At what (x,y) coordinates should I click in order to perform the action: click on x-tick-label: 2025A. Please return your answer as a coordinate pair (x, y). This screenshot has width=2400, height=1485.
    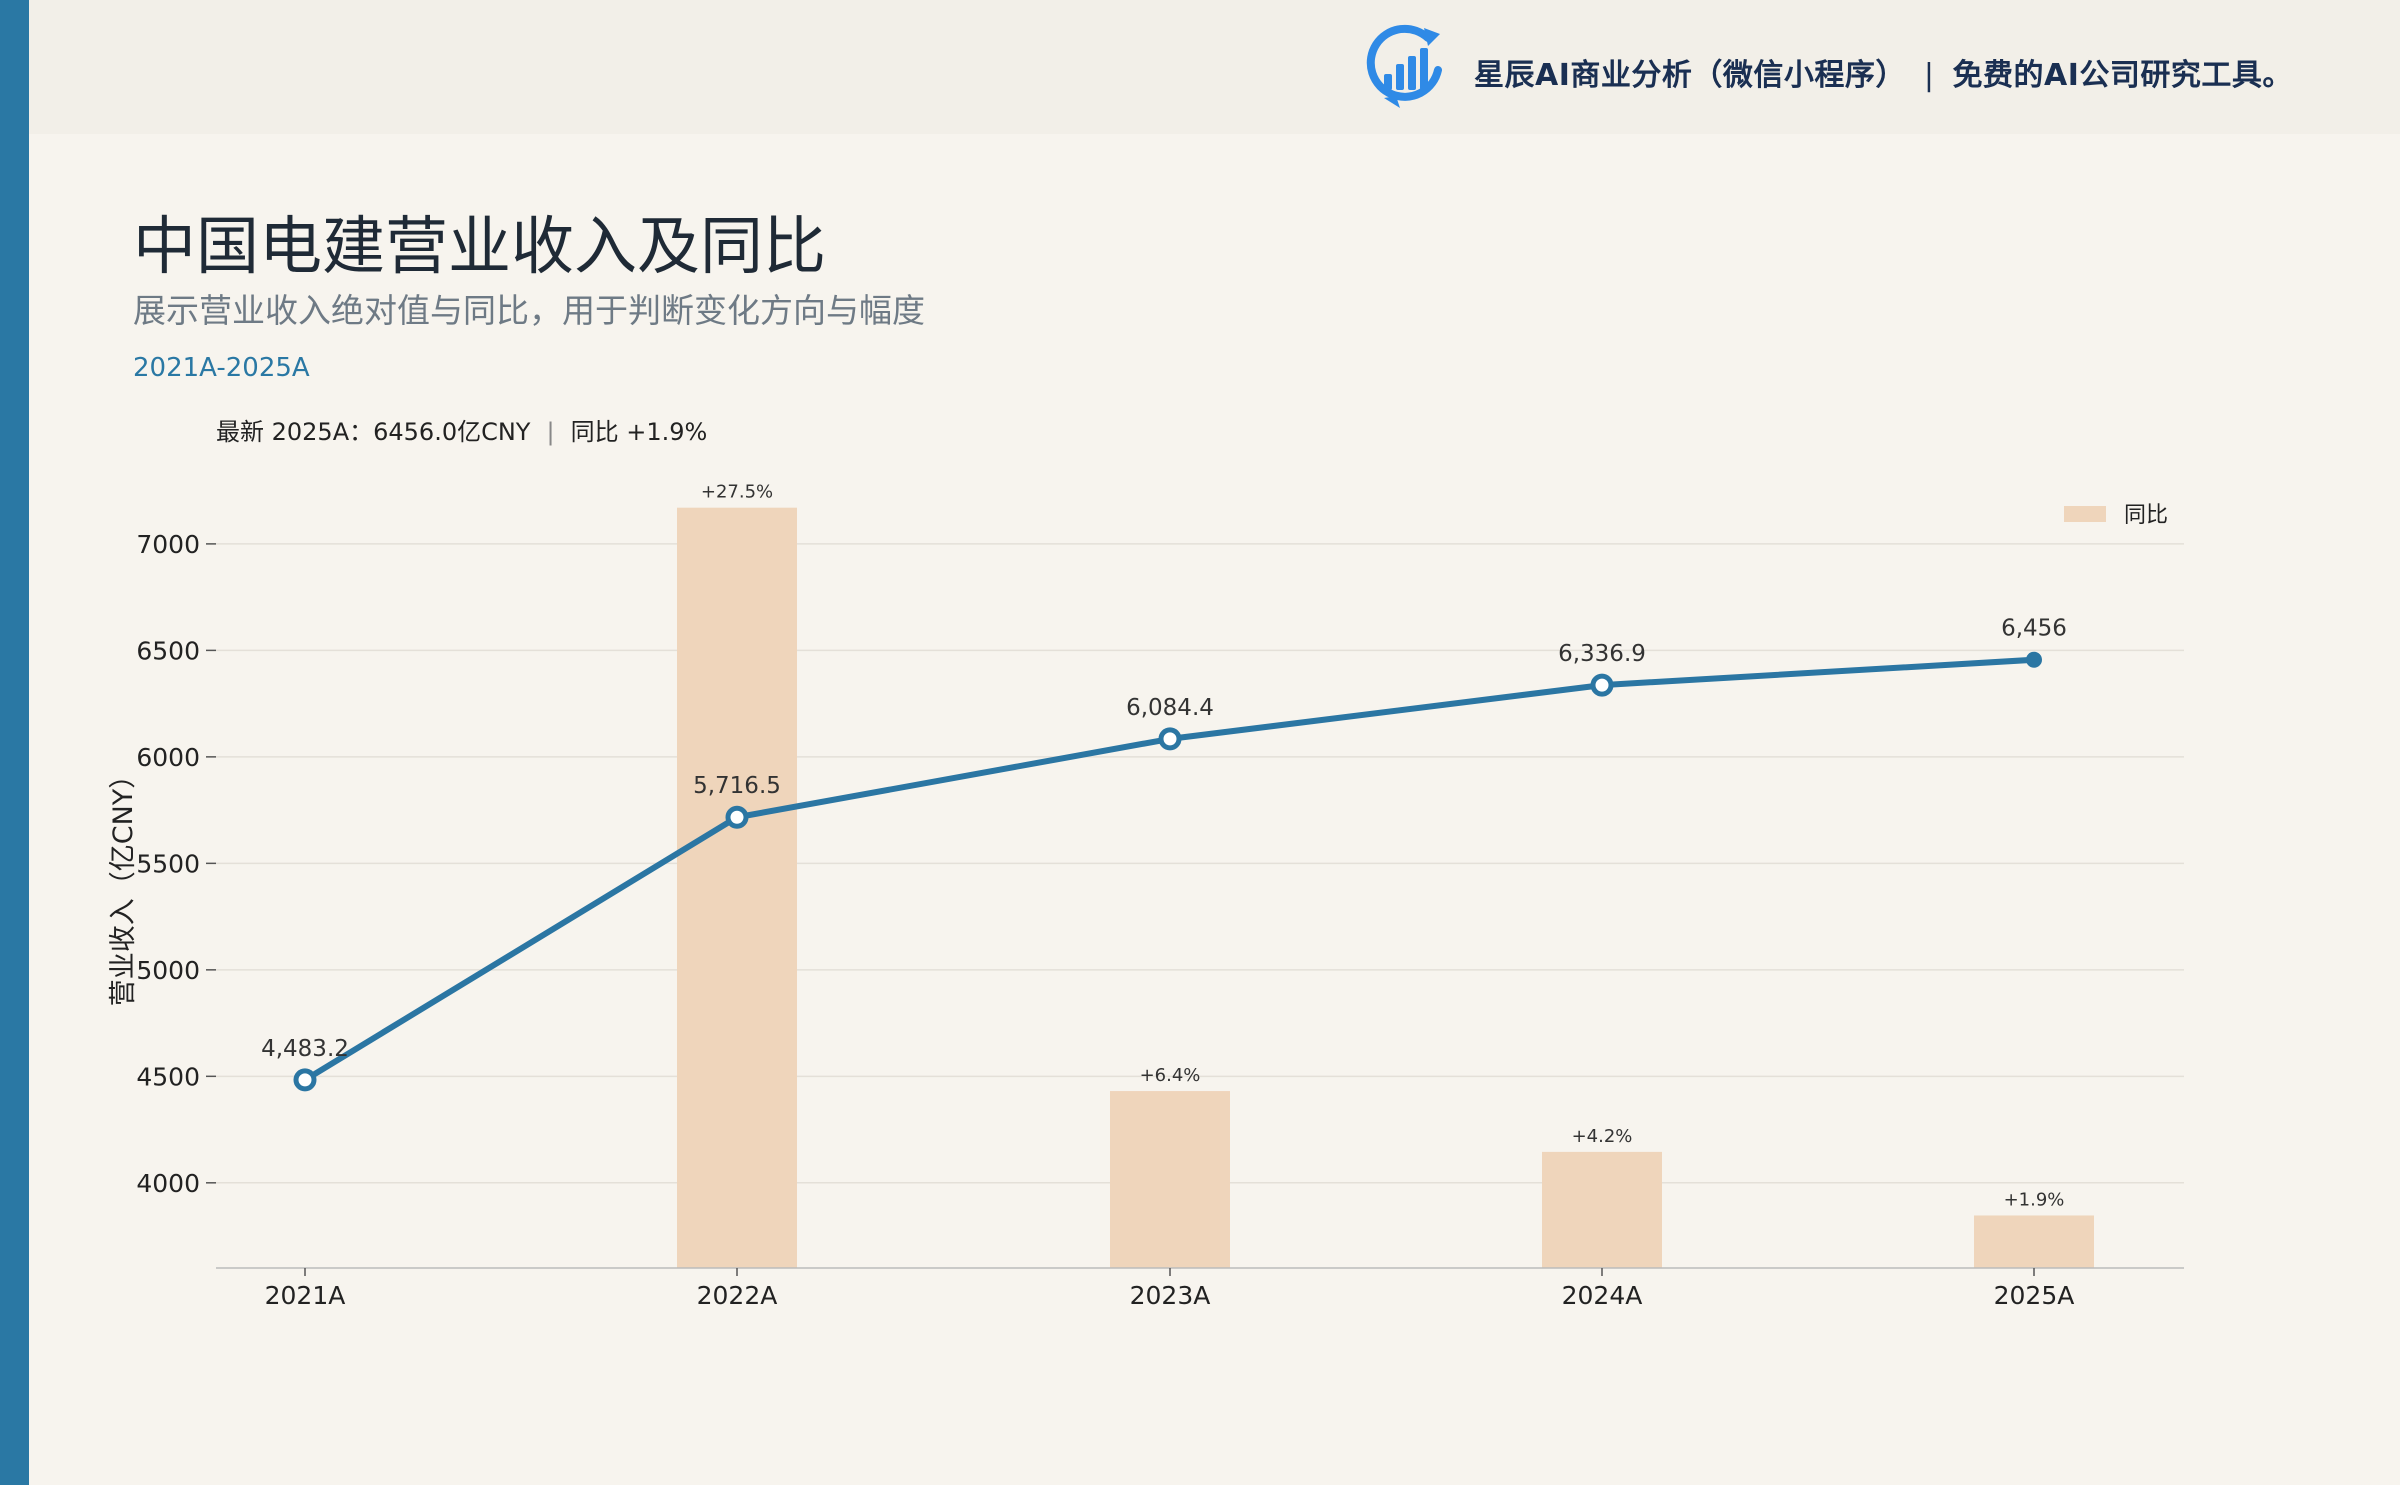
    Looking at the image, I should click on (2034, 1295).